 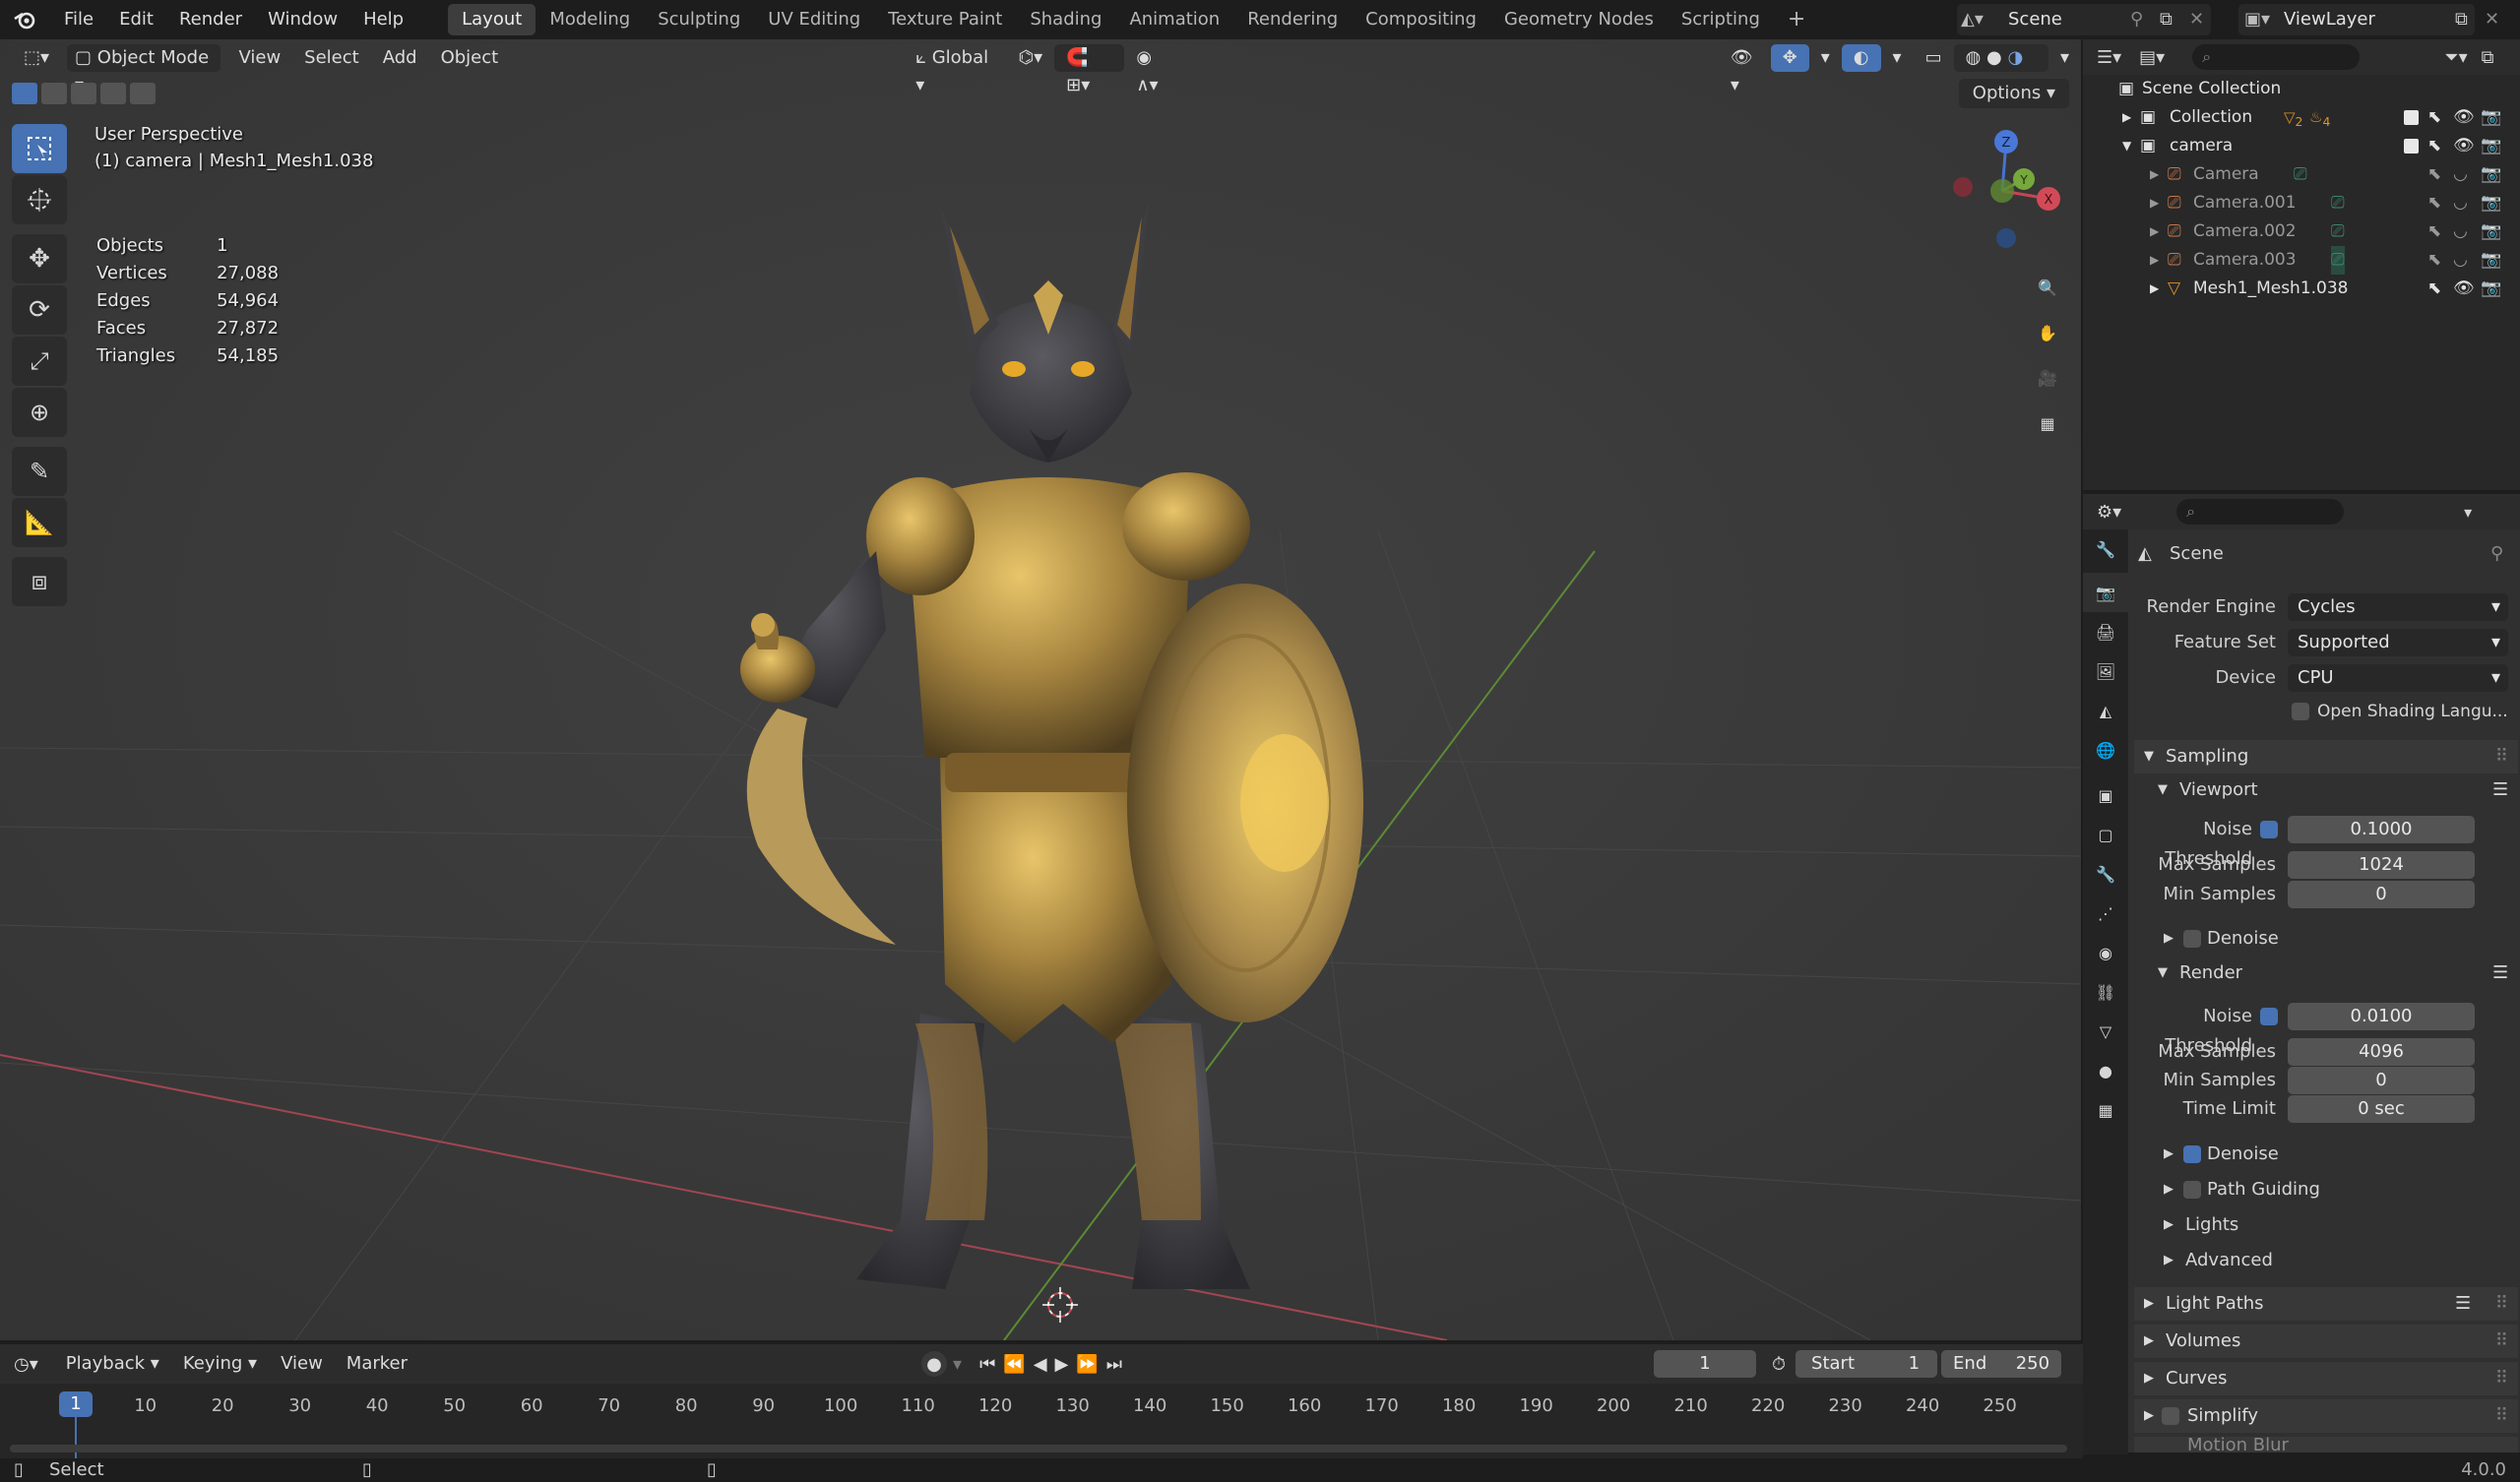 I want to click on blender-logo-icon, so click(x=24, y=19).